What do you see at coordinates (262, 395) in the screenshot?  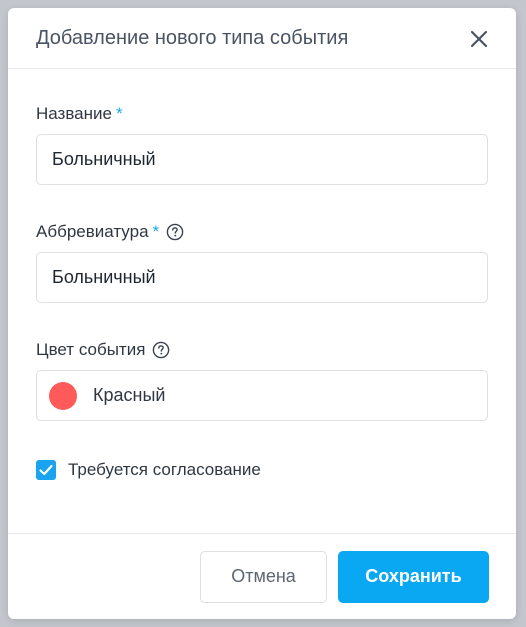 I see `color-select: Красный` at bounding box center [262, 395].